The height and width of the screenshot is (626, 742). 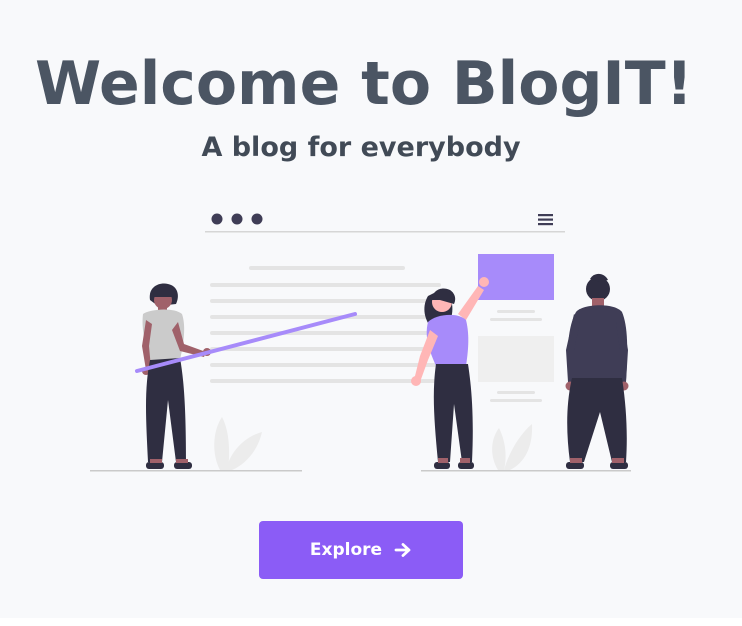 I want to click on person-presenter-illustration, so click(x=176, y=376).